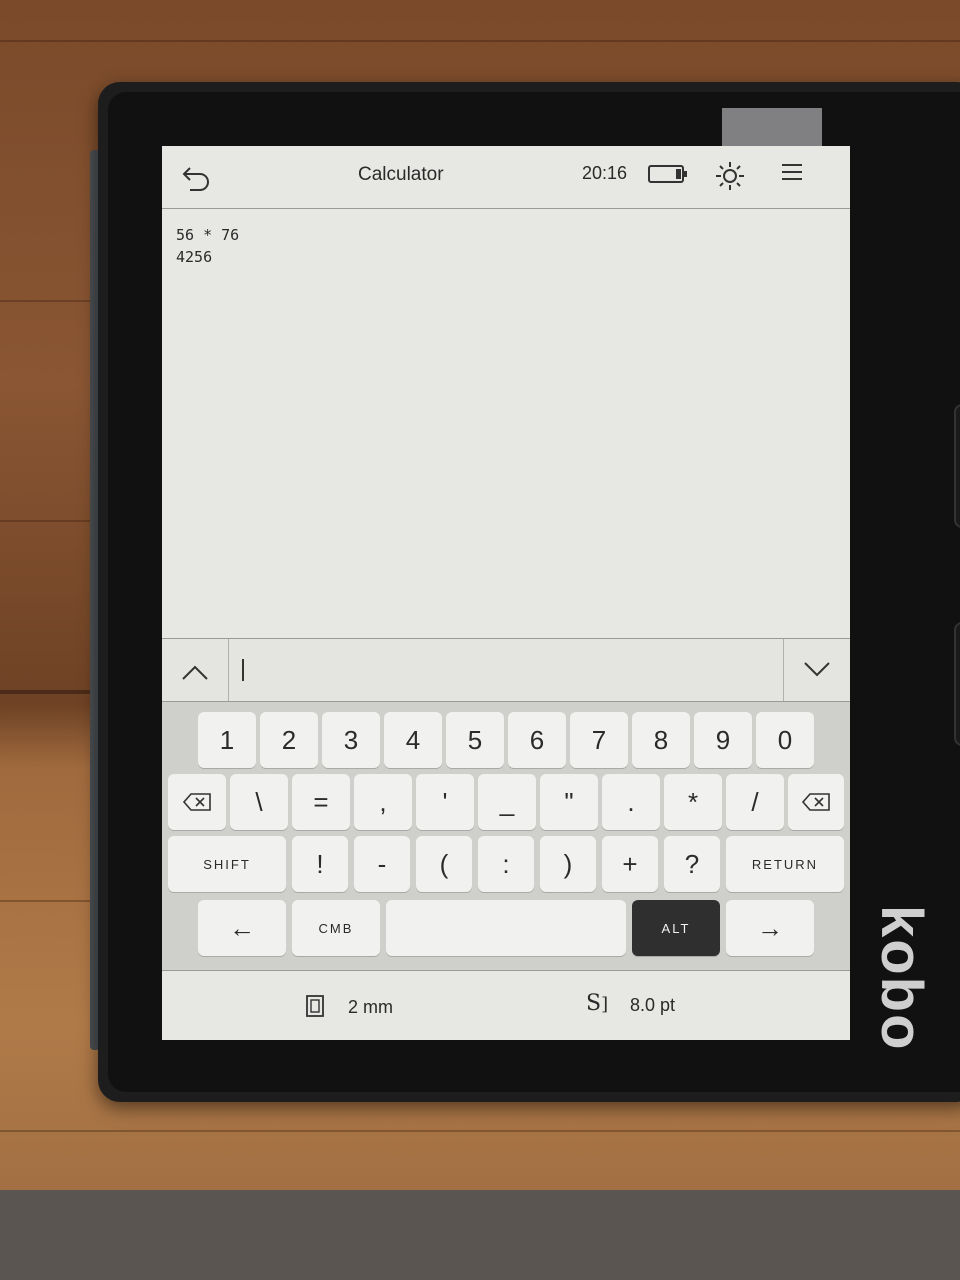  What do you see at coordinates (401, 174) in the screenshot?
I see `page-title: Calculator` at bounding box center [401, 174].